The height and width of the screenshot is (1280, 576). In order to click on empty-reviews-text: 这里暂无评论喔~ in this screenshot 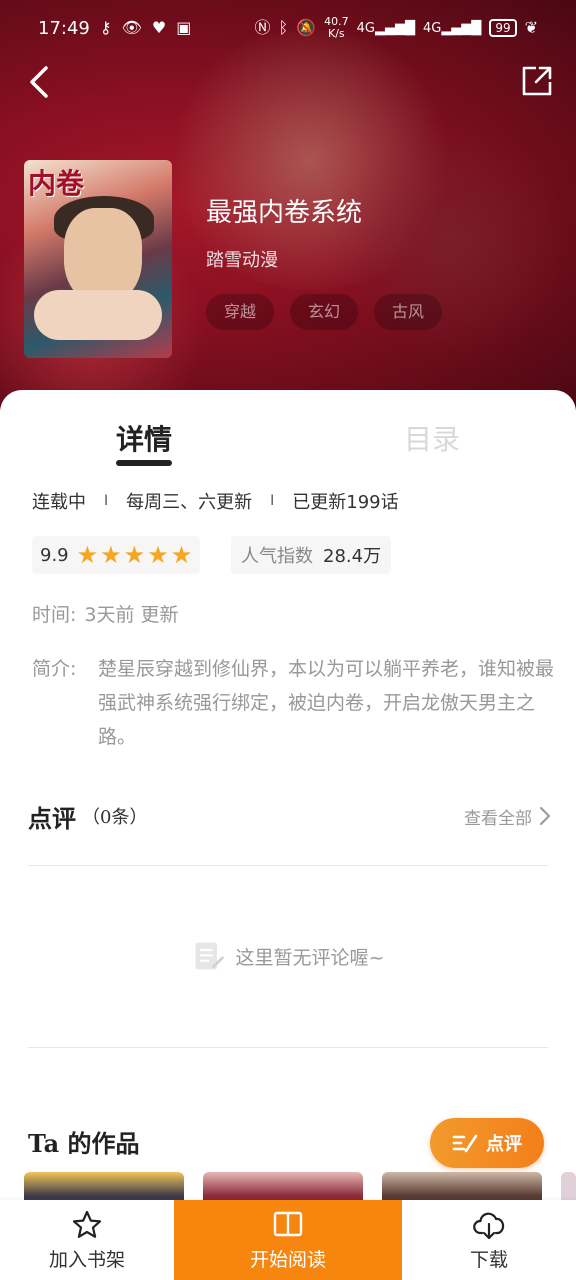, I will do `click(310, 957)`.